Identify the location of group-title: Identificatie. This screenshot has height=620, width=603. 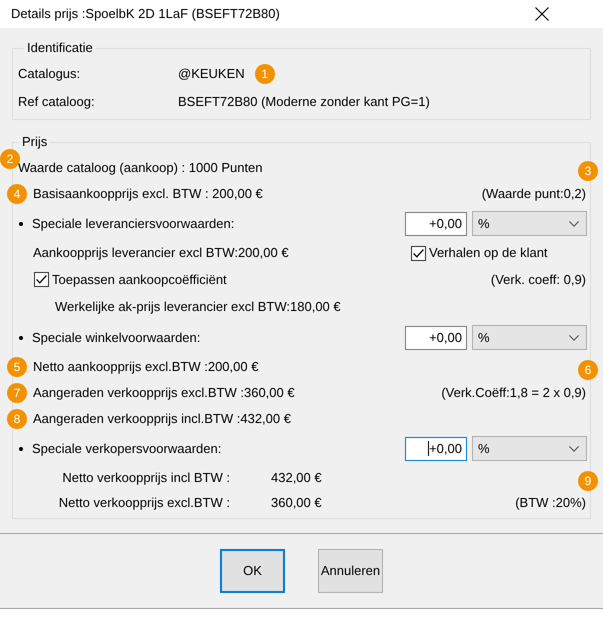
(60, 48).